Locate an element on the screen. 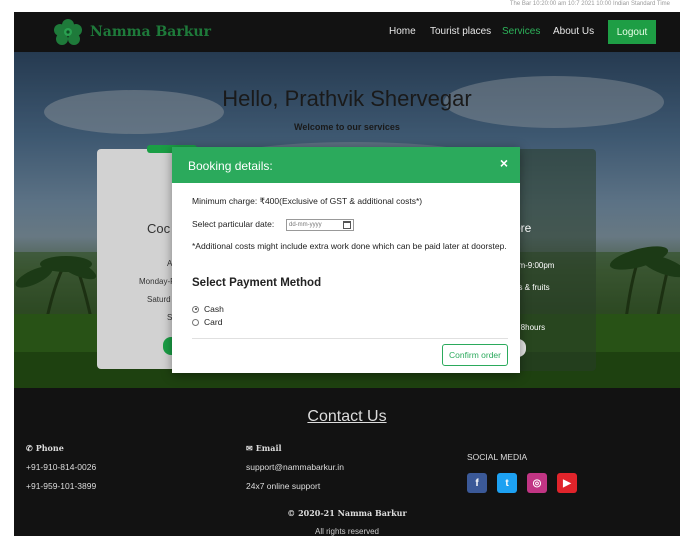 The height and width of the screenshot is (536, 684). email-heading: ✉ Email is located at coordinates (264, 448).